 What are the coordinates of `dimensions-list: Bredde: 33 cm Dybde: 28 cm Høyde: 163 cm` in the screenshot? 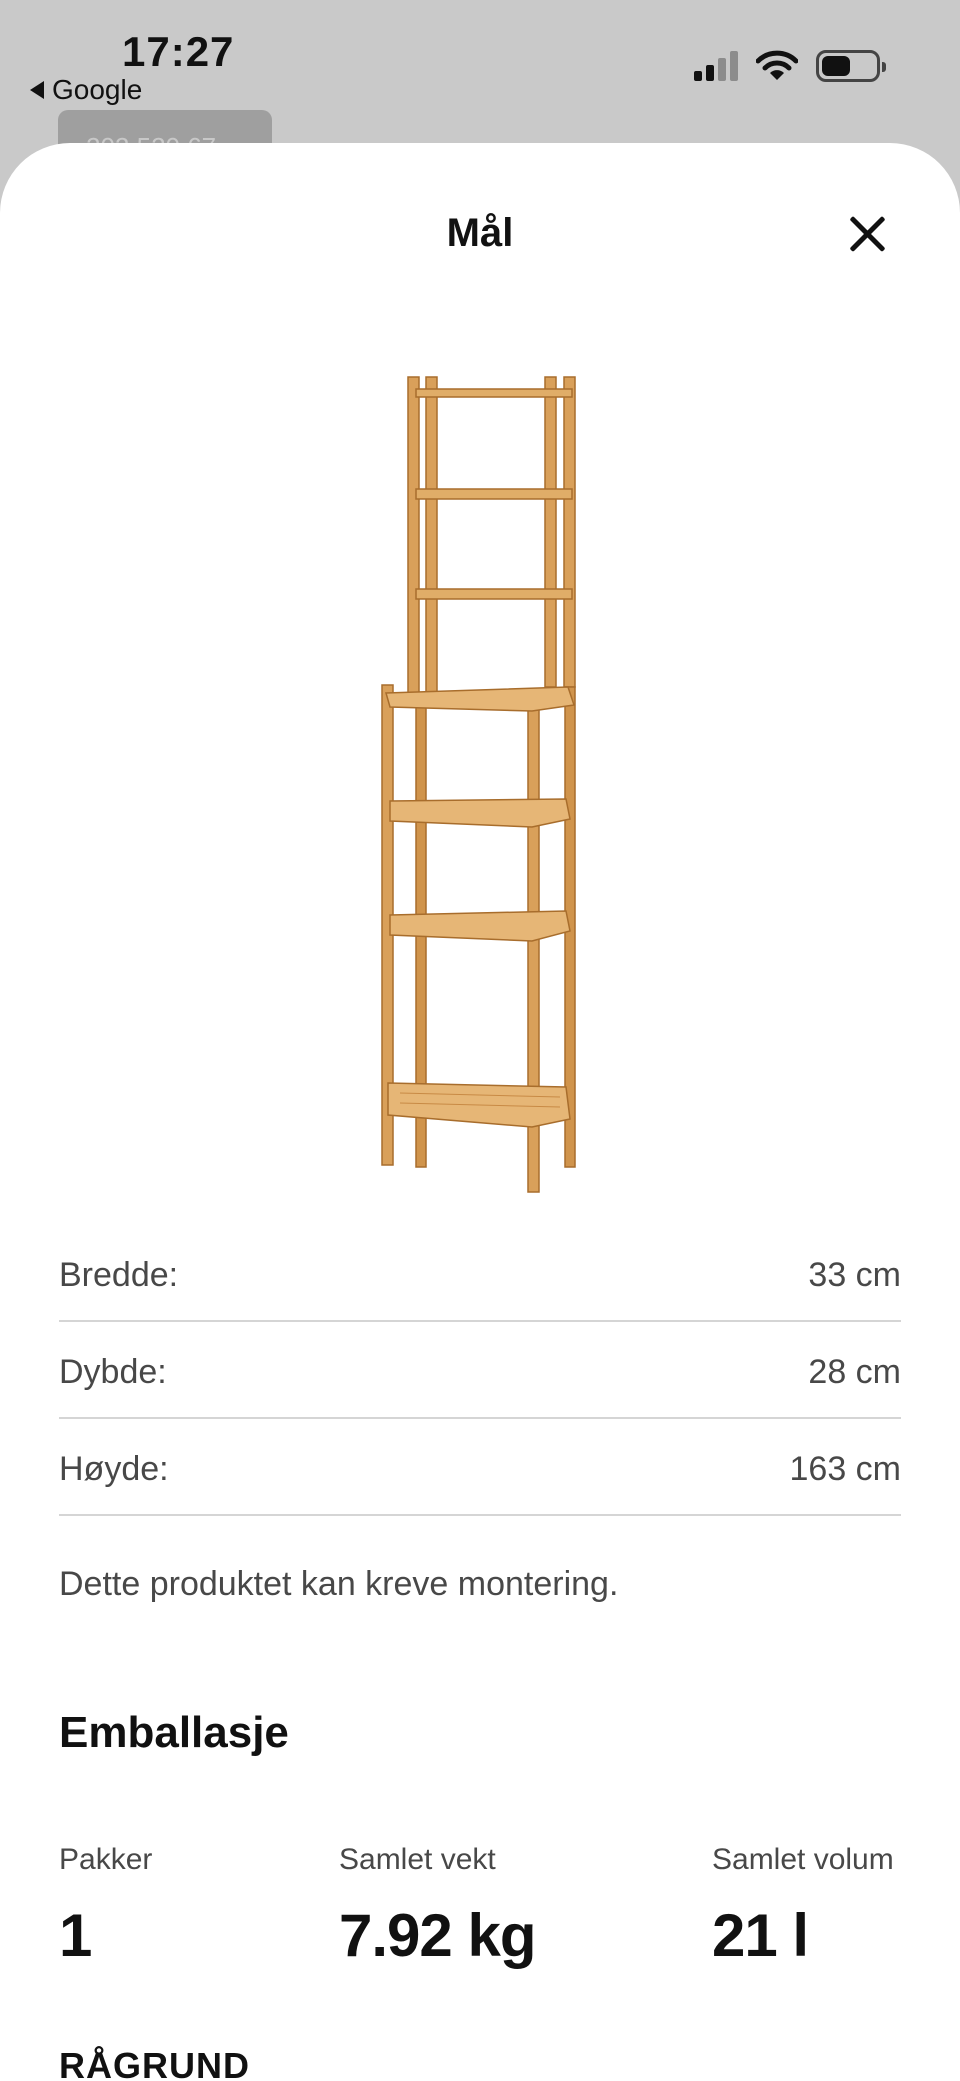 It's located at (480, 1370).